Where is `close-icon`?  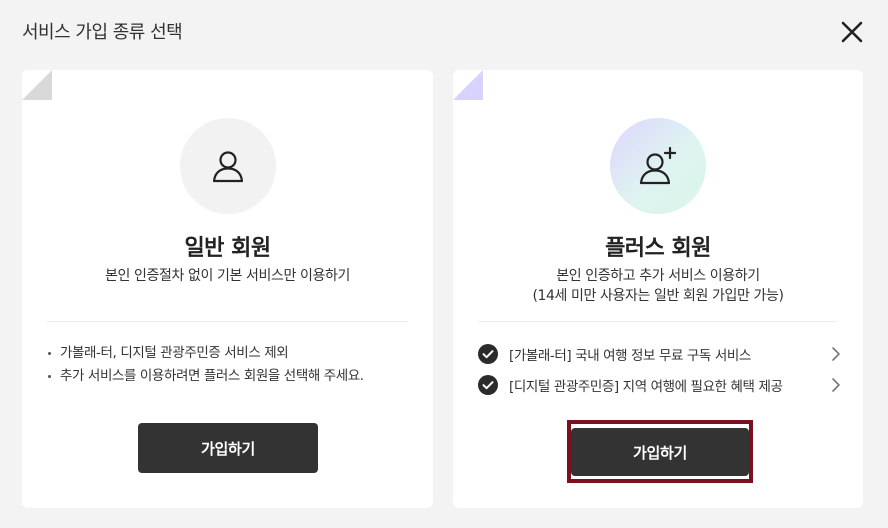 close-icon is located at coordinates (852, 32).